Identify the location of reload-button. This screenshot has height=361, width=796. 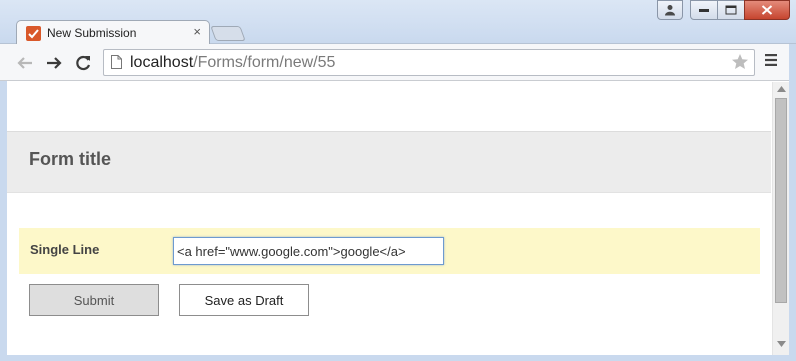
(83, 63).